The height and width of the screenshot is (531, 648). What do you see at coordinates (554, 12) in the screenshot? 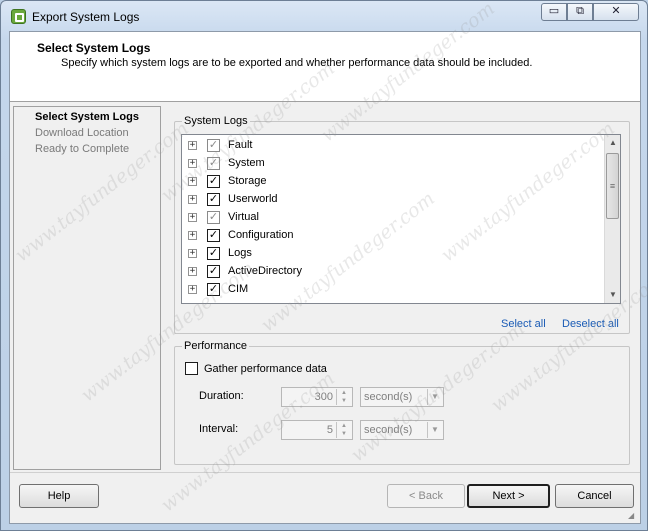
I see `minimize-button: ▭` at bounding box center [554, 12].